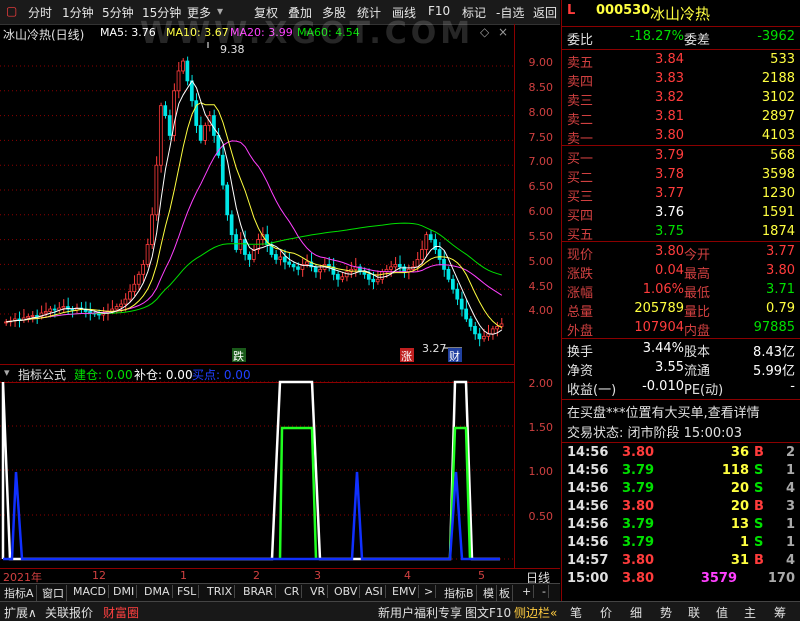 The height and width of the screenshot is (621, 800). Describe the element at coordinates (510, 12) in the screenshot. I see `remove-watchlist-button: -自选` at that location.